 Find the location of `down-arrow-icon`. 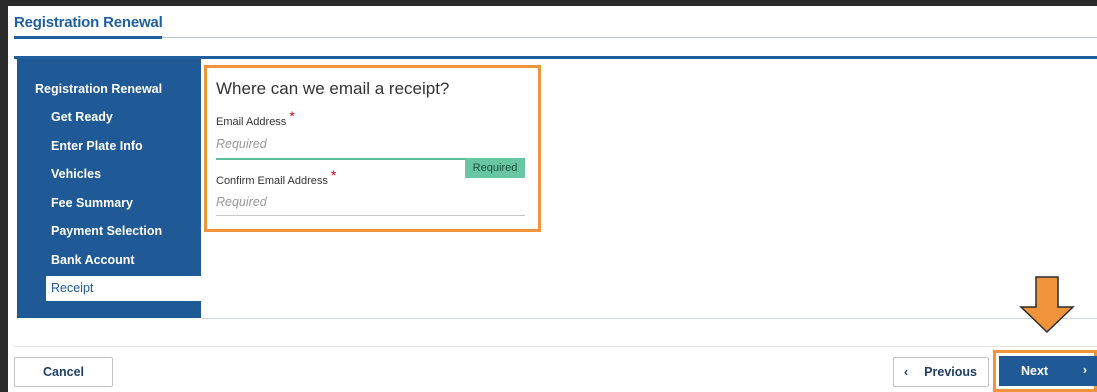

down-arrow-icon is located at coordinates (1047, 305).